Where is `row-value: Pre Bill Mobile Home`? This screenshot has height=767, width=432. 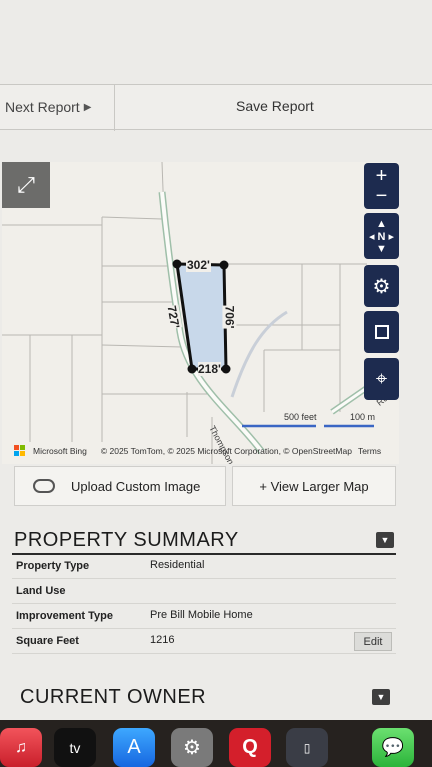 row-value: Pre Bill Mobile Home is located at coordinates (201, 615).